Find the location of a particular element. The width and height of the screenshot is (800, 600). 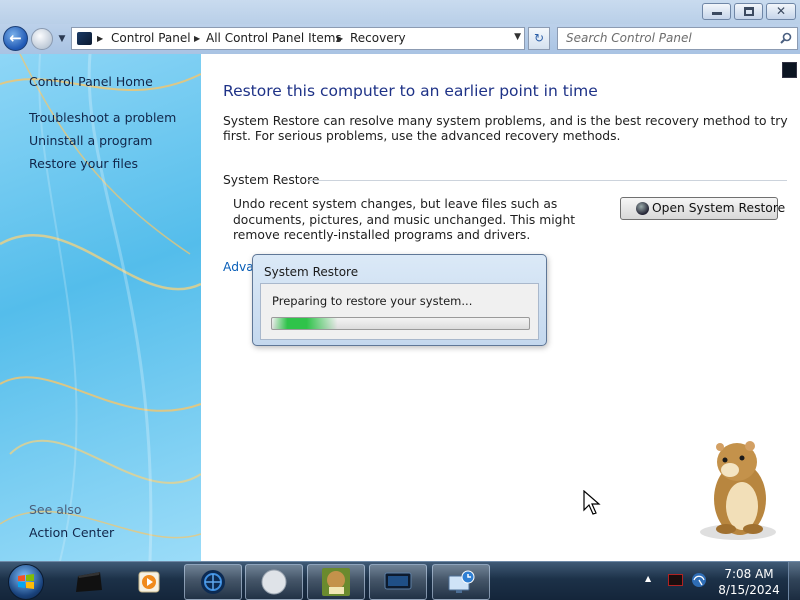

breadcrumb-control-panel: Control Panel is located at coordinates (151, 38).